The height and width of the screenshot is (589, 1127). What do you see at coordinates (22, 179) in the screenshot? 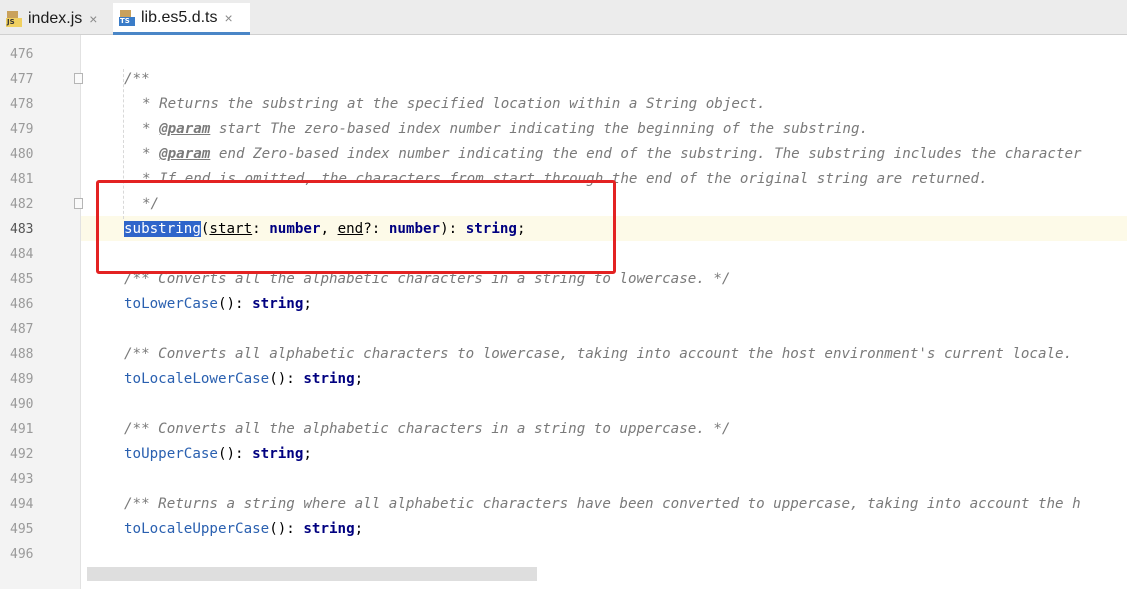
I see `line-number: 481` at bounding box center [22, 179].